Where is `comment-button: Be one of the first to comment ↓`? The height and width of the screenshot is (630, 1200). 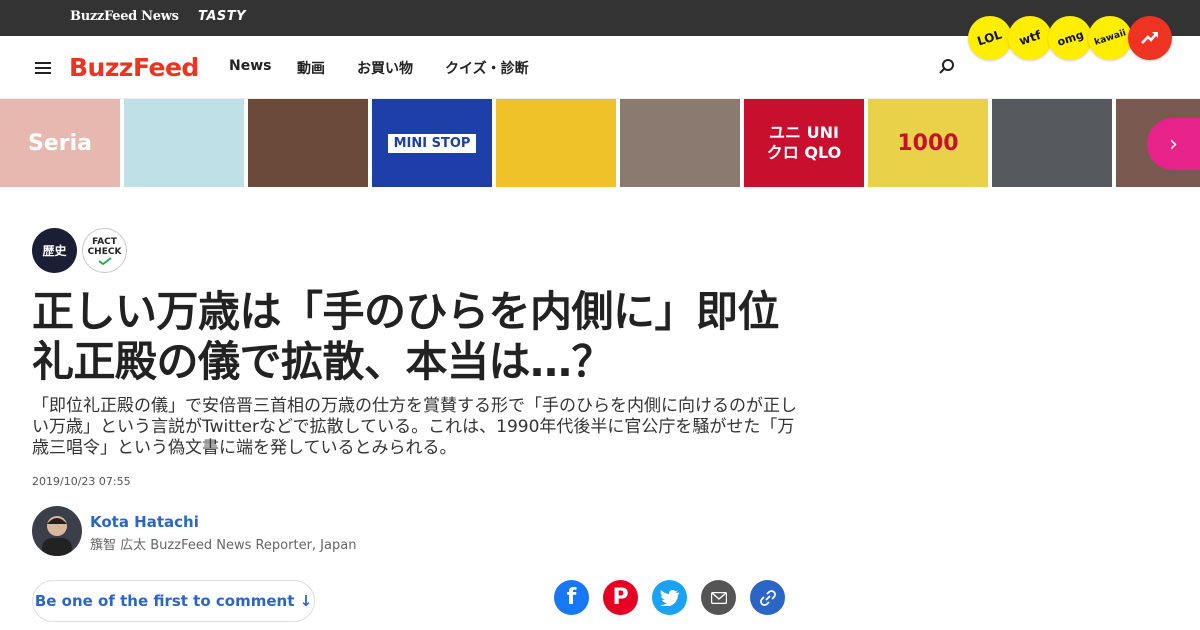
comment-button: Be one of the first to comment ↓ is located at coordinates (173, 601).